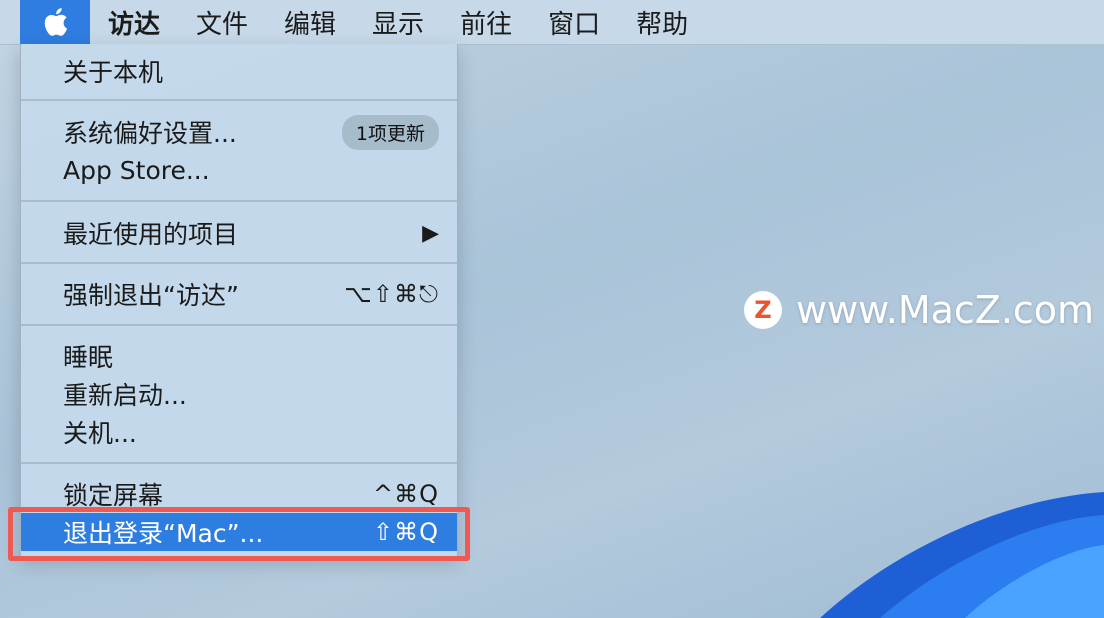 Image resolution: width=1104 pixels, height=618 pixels. I want to click on menubar-item-file: 文件, so click(222, 22).